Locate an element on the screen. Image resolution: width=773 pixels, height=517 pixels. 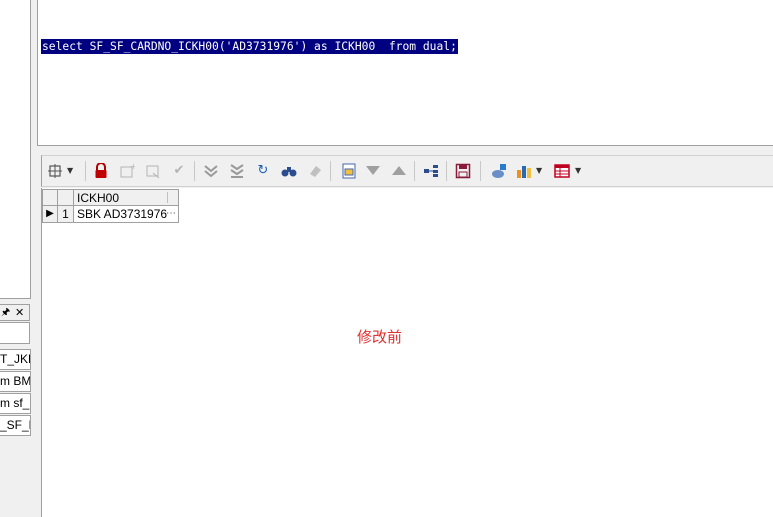
panel-header: 🖈 ✕ is located at coordinates (15, 312).